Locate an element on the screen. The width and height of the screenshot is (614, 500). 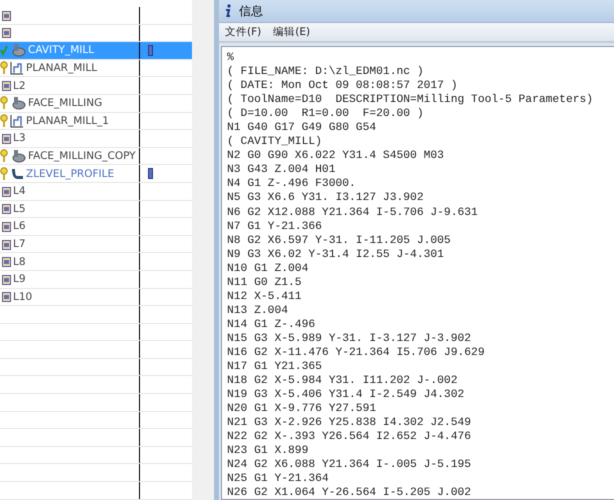
tree-row: PLANAR_MILL_1 is located at coordinates (96, 121).